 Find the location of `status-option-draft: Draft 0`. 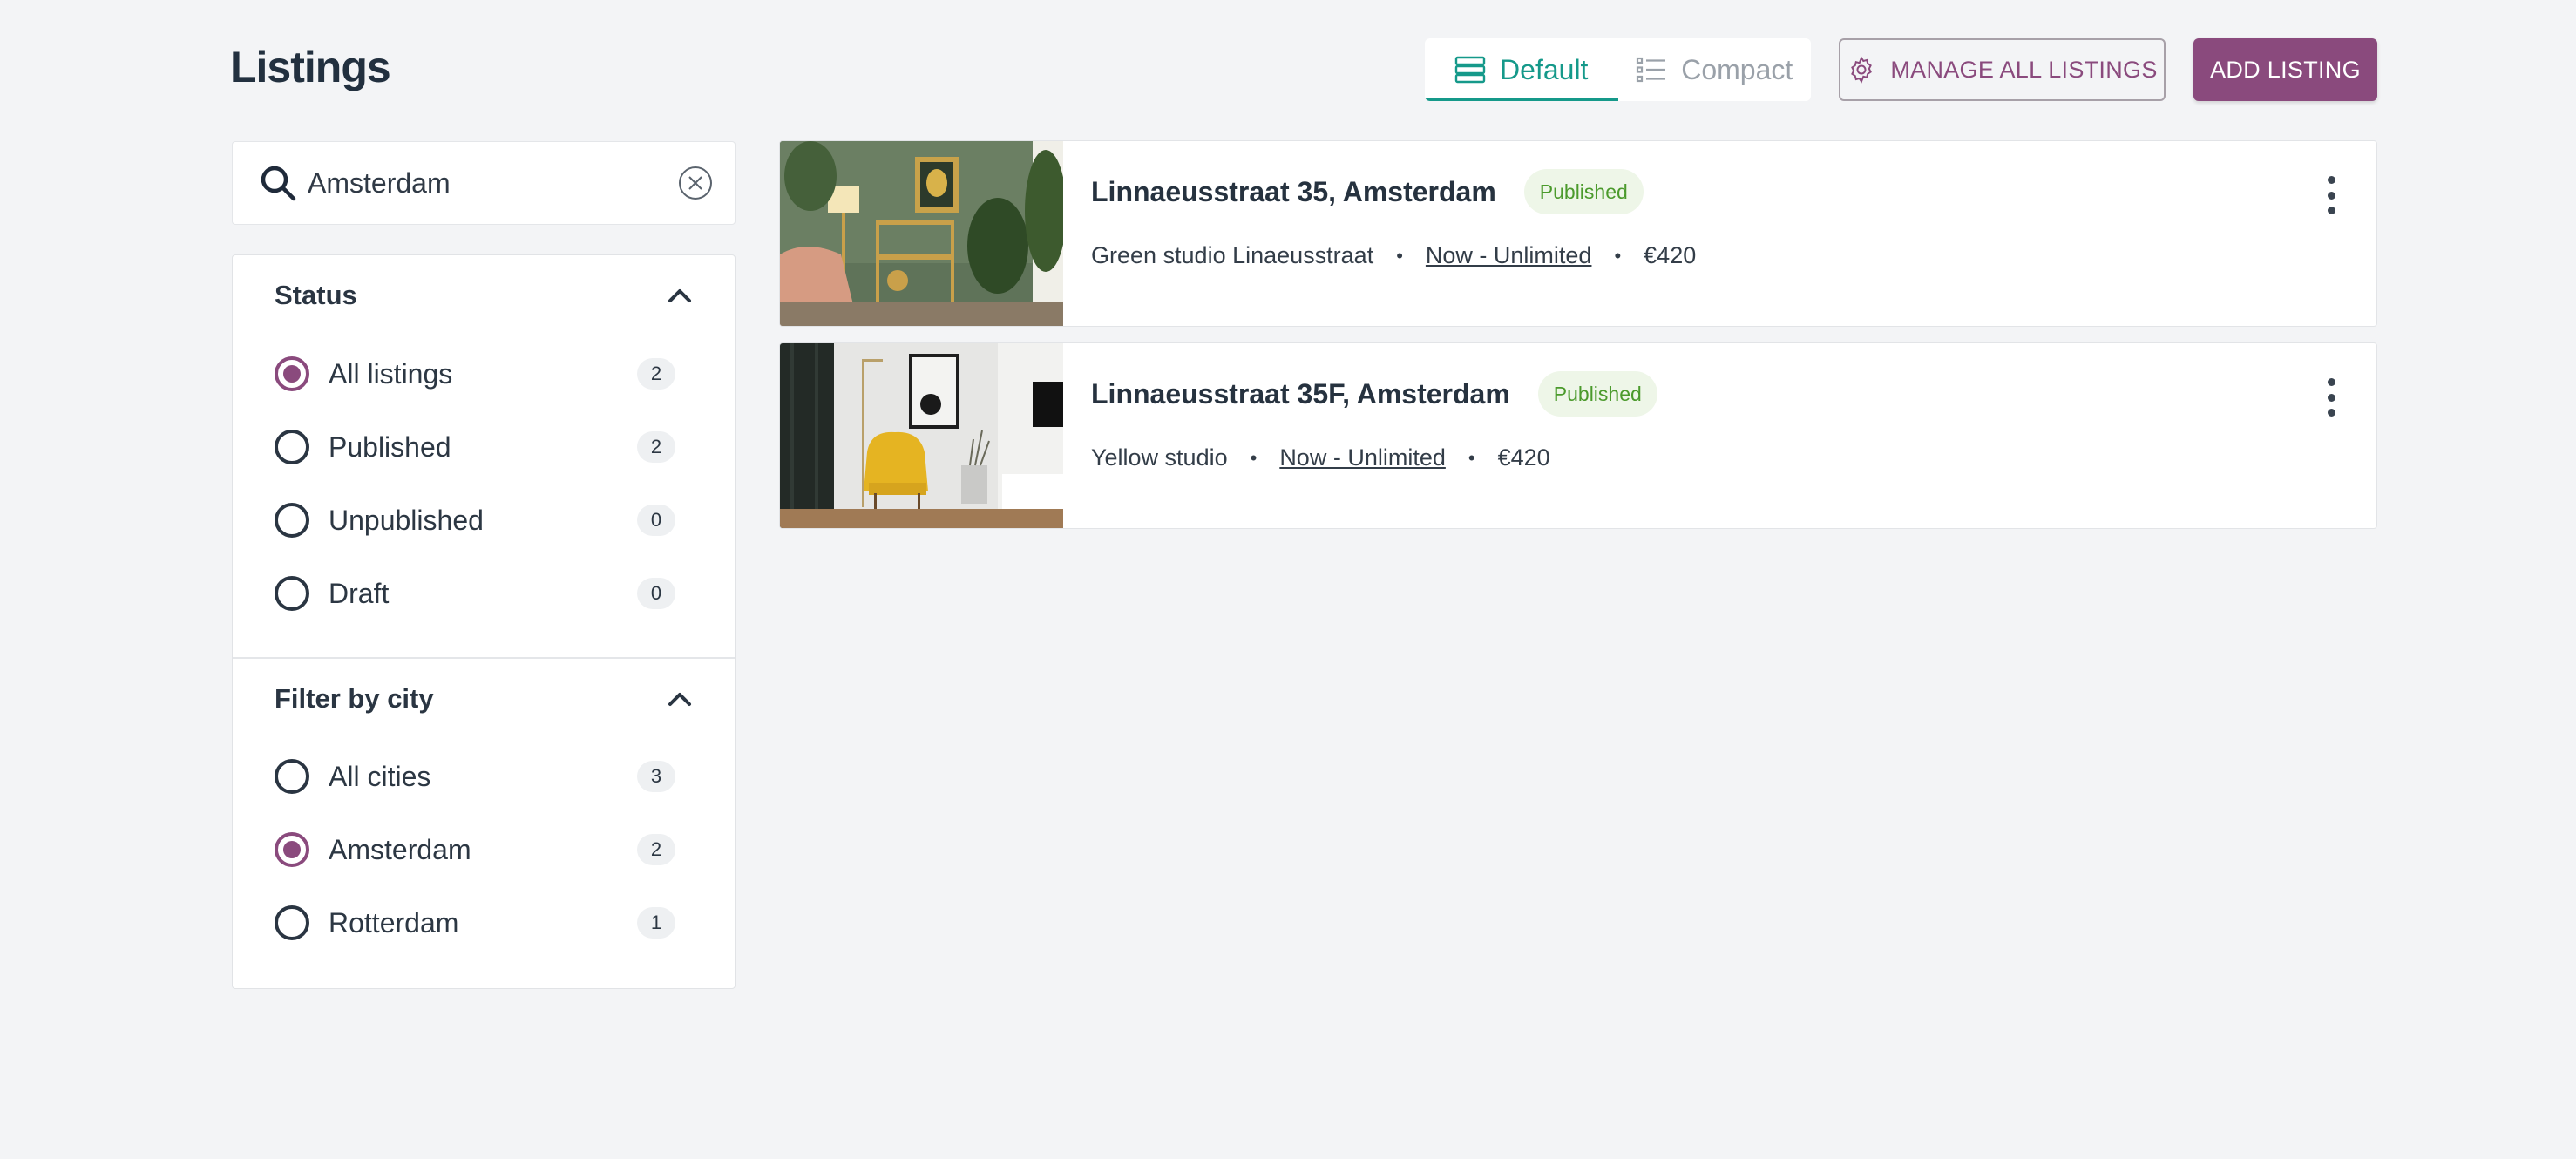

status-option-draft: Draft 0 is located at coordinates (475, 593).